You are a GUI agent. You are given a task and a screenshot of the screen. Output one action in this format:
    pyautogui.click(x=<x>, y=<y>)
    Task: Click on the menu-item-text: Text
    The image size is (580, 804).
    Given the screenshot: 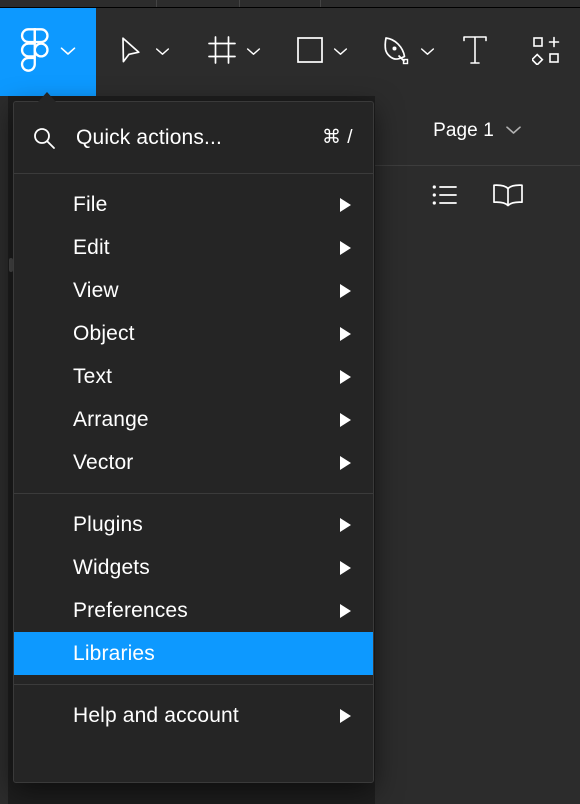 What is the action you would take?
    pyautogui.click(x=193, y=376)
    